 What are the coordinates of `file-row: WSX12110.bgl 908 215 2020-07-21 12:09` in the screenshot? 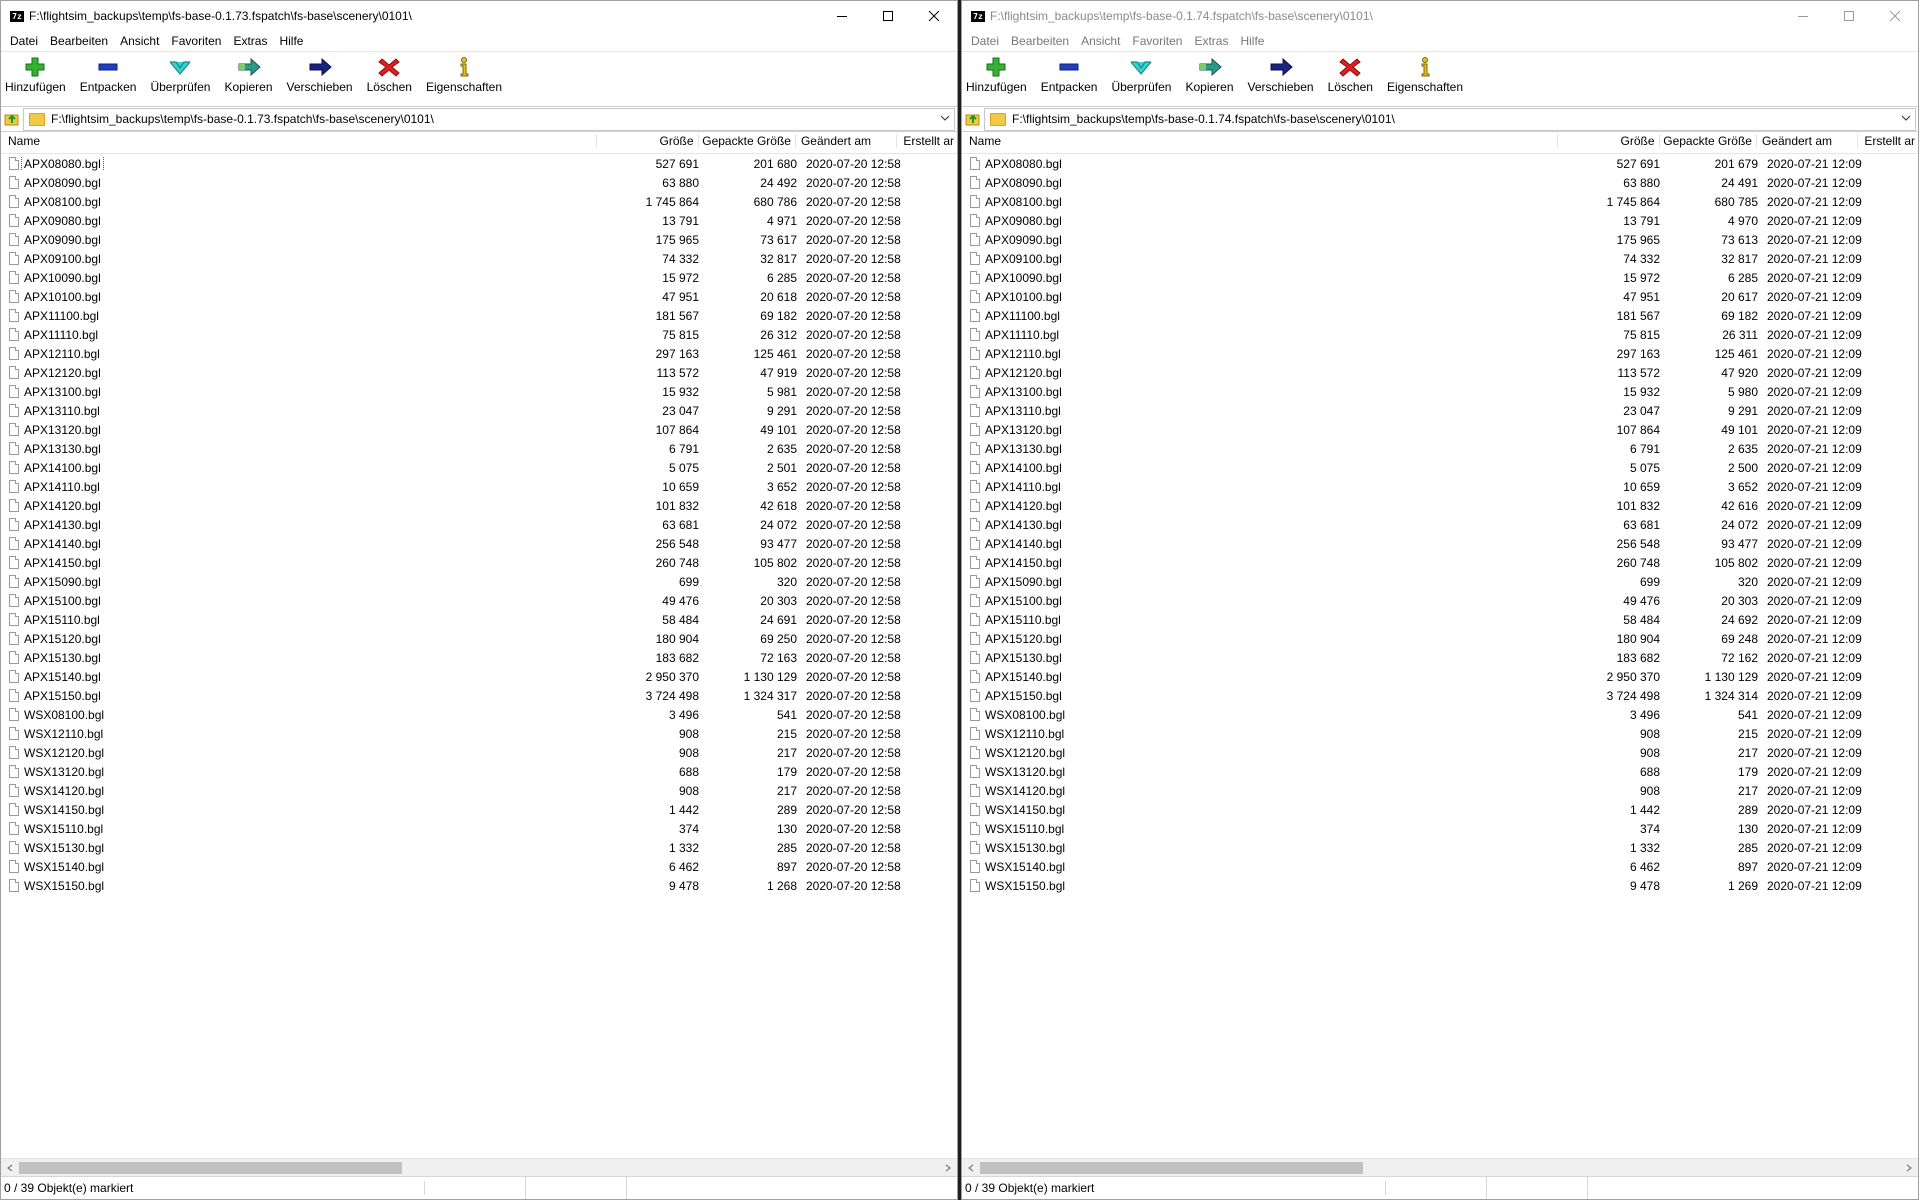 It's located at (1440, 733).